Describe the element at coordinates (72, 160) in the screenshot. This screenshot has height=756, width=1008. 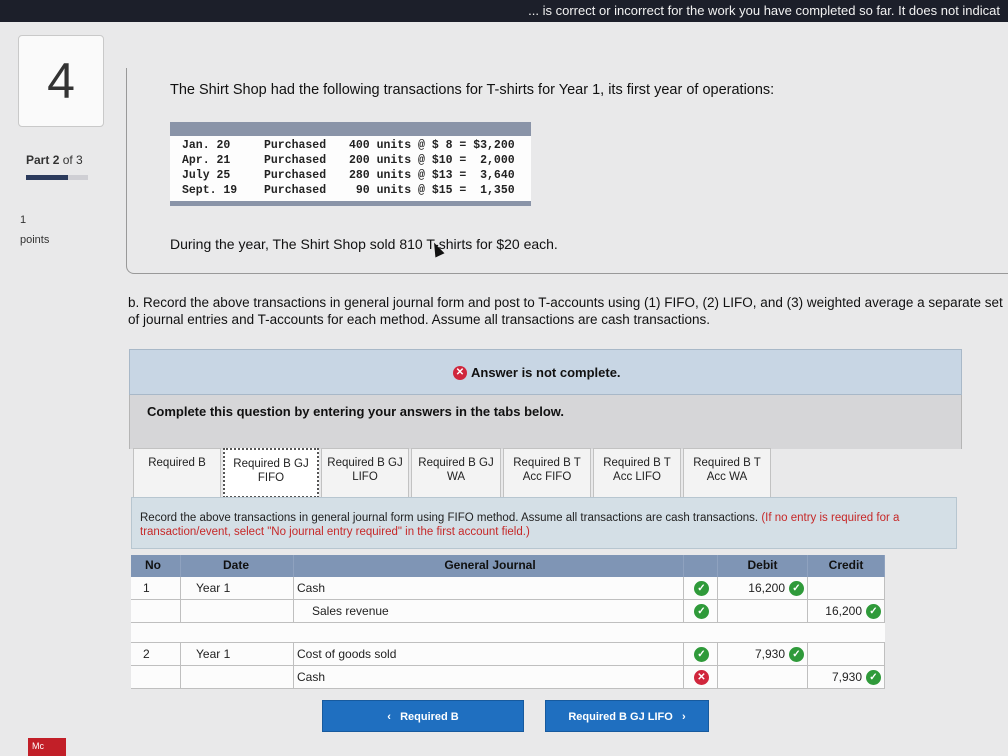
I see `part-of: of 3` at that location.